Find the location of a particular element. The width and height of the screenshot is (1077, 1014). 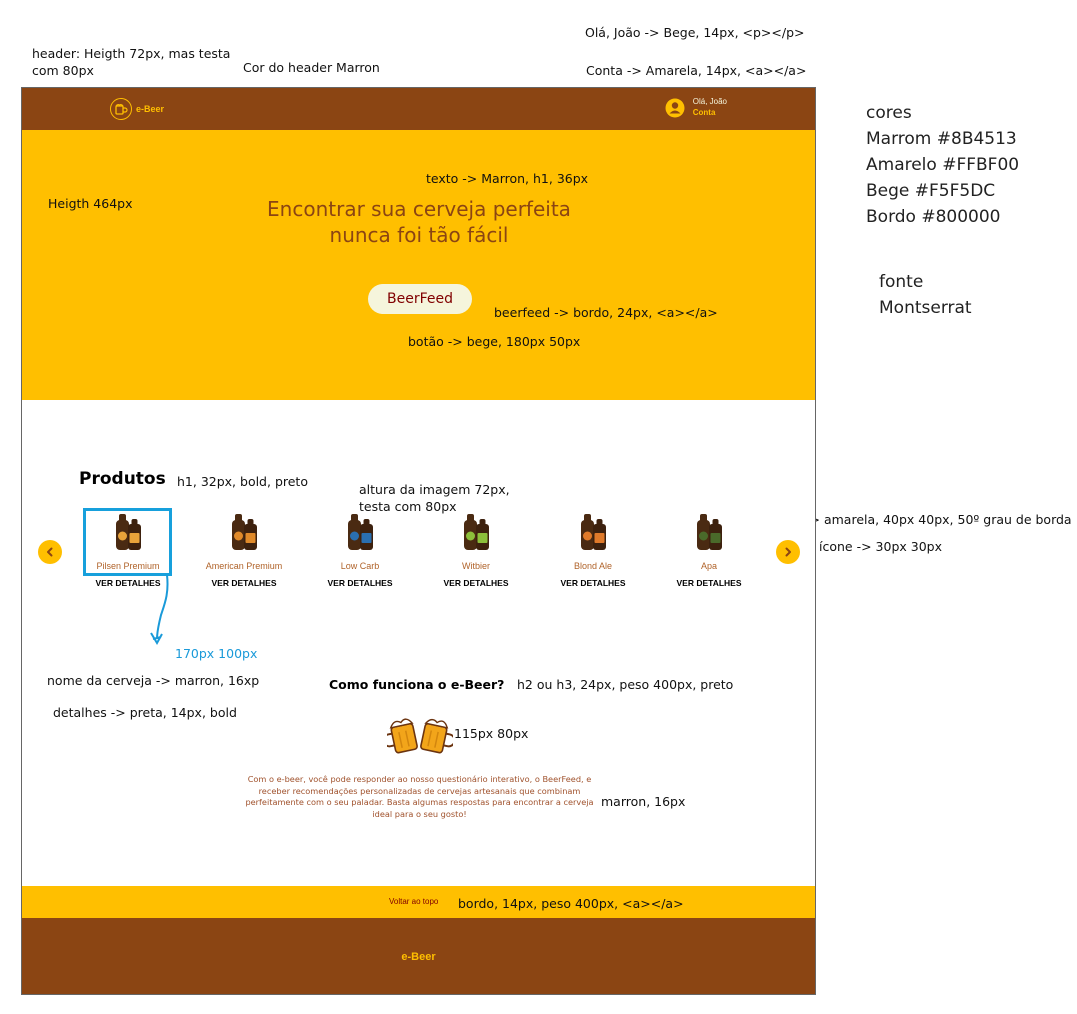

product-card: Blond Ale VER DETALHES is located at coordinates (593, 548).